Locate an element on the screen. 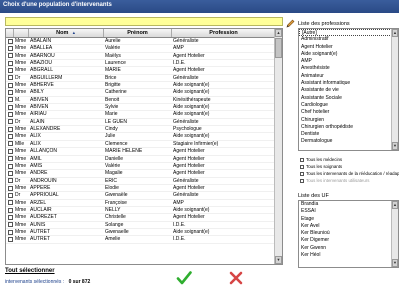 The height and width of the screenshot is (289, 399). uf-item: ESSAI is located at coordinates (348, 211).